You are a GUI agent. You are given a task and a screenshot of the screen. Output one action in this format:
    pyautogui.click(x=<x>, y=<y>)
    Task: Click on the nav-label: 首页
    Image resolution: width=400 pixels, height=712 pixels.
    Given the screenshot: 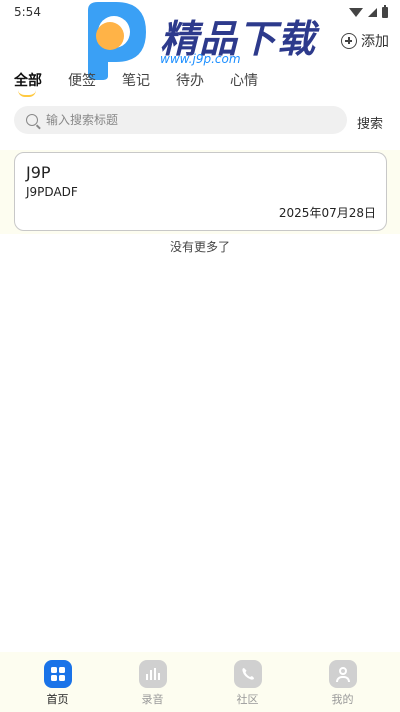 What is the action you would take?
    pyautogui.click(x=57, y=699)
    